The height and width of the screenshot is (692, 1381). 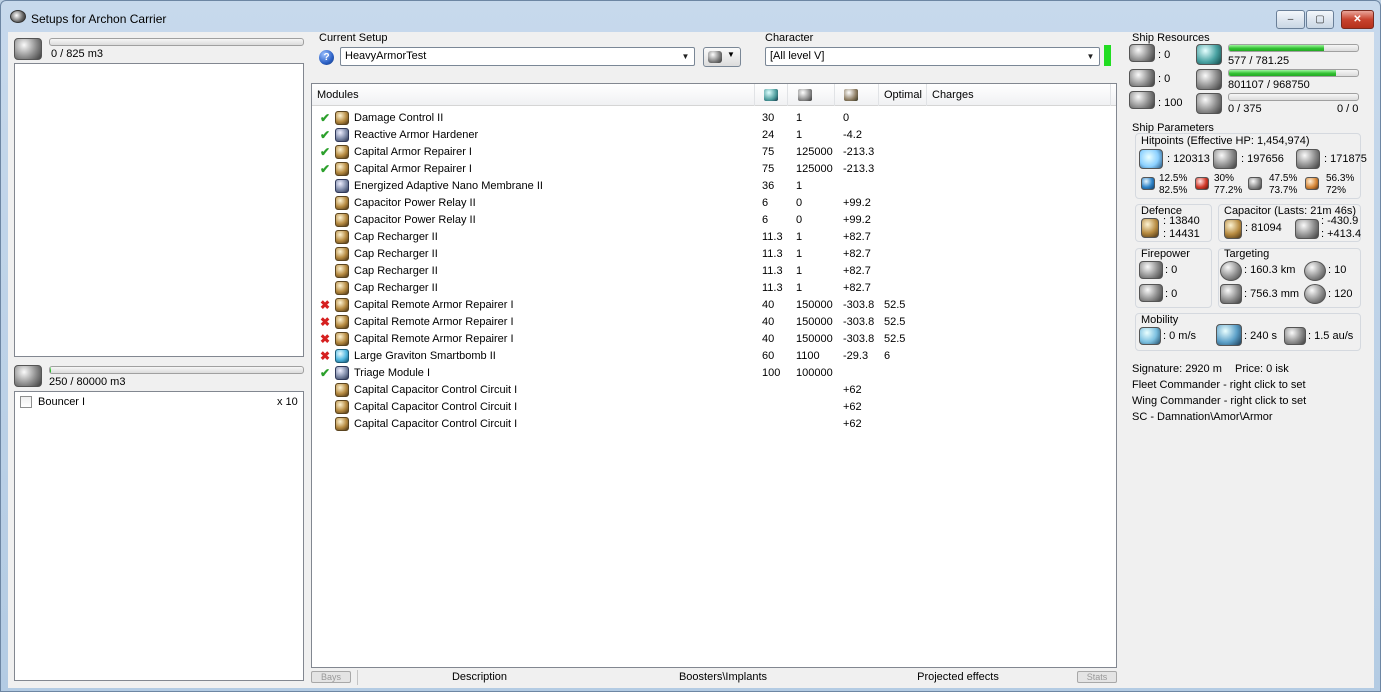 I want to click on drone-qty: x 10, so click(x=287, y=402).